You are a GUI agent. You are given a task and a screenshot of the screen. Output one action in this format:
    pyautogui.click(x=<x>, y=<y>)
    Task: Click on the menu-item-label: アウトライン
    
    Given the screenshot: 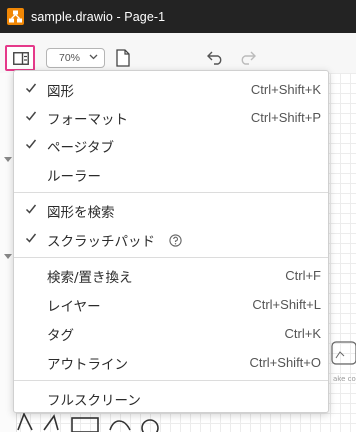 What is the action you would take?
    pyautogui.click(x=87, y=365)
    